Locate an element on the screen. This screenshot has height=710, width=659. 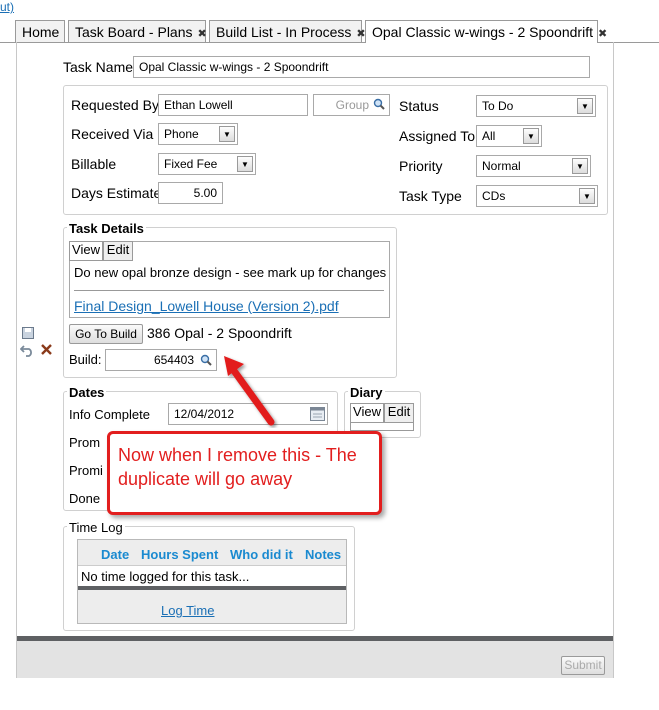
requested-by-input: Ethan Lowell is located at coordinates (233, 105).